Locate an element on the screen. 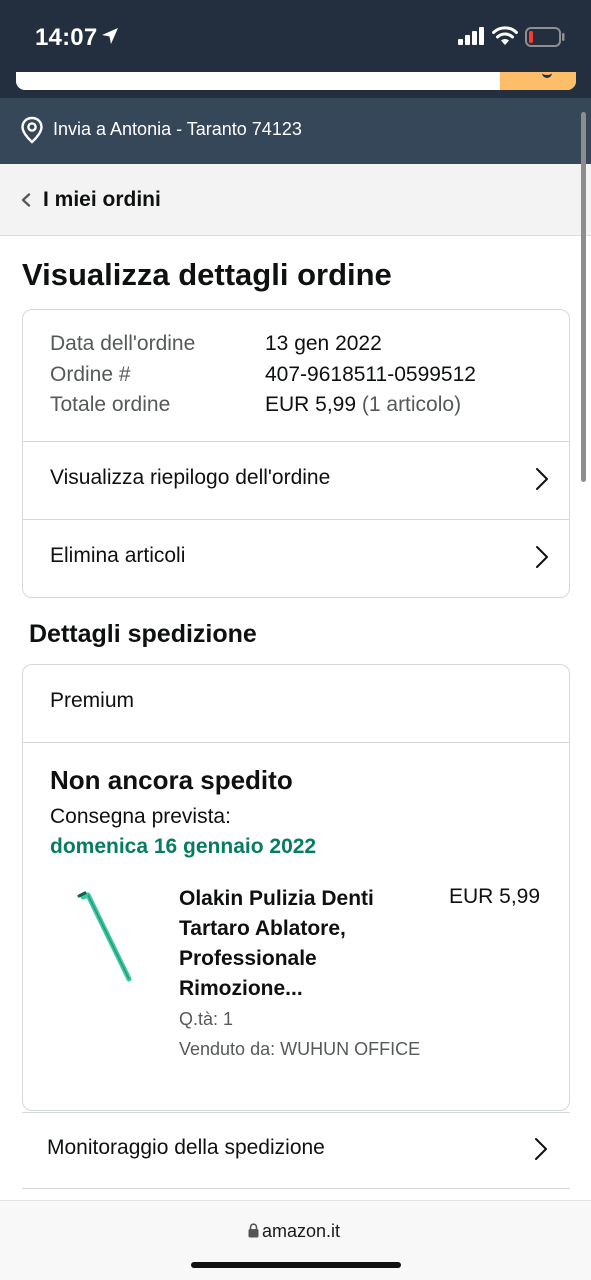 The image size is (591, 1280). deliver-to-bar: Invia a Antonia - Taranto 74123 is located at coordinates (295, 131).